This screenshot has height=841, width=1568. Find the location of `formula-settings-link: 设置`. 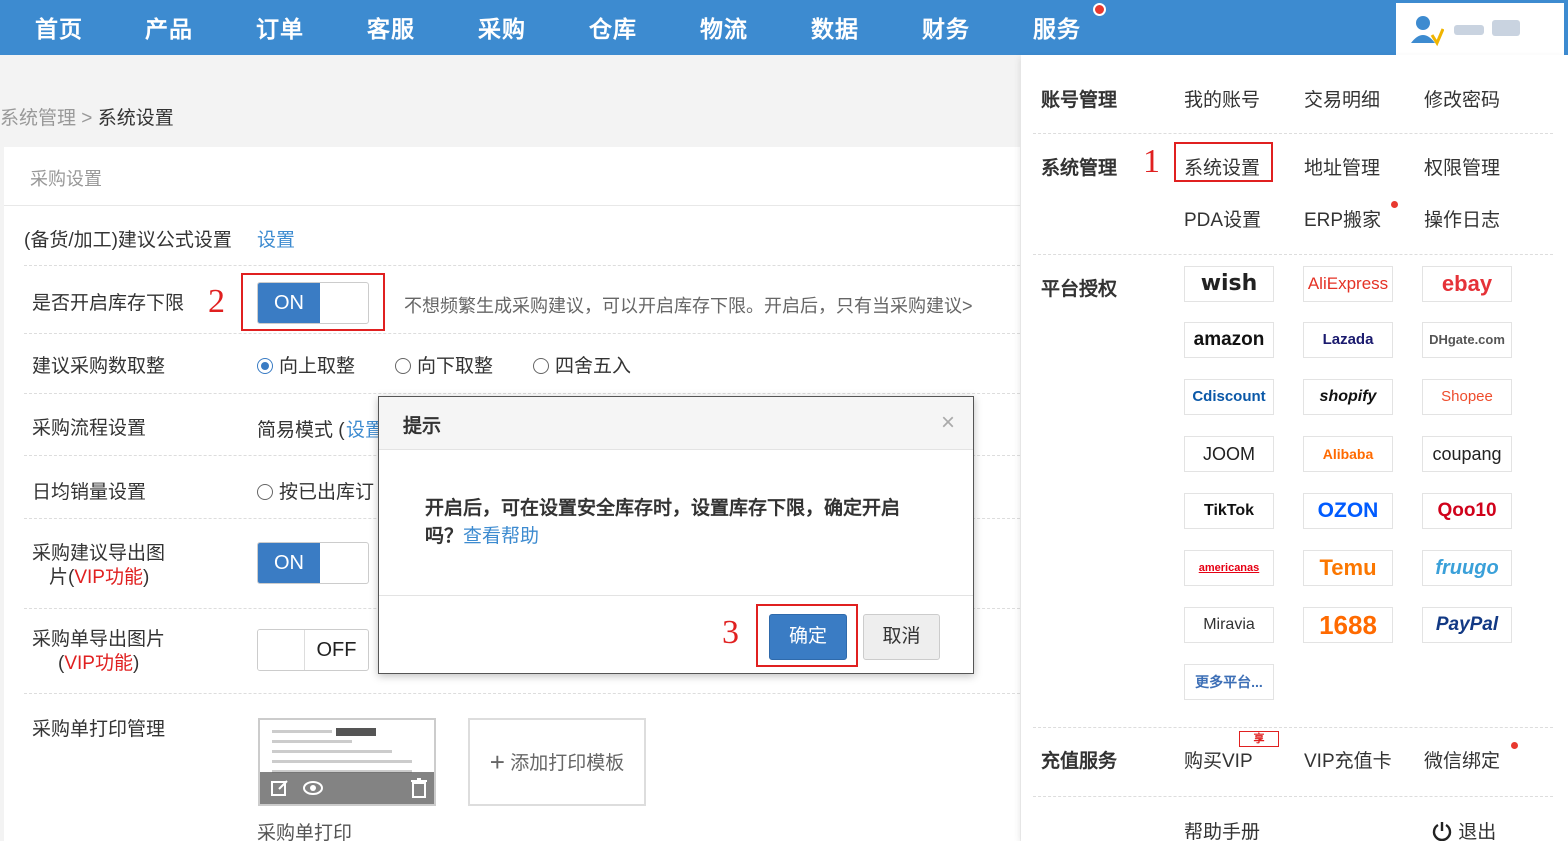

formula-settings-link: 设置 is located at coordinates (276, 238).